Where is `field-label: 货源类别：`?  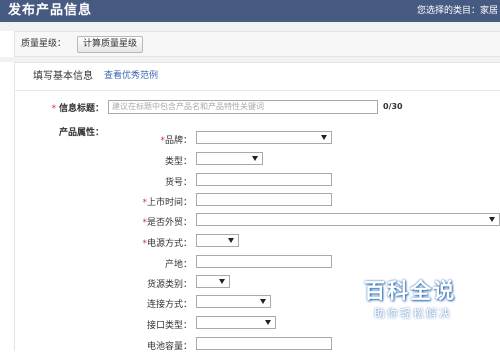
field-label: 货源类别： is located at coordinates (156, 283).